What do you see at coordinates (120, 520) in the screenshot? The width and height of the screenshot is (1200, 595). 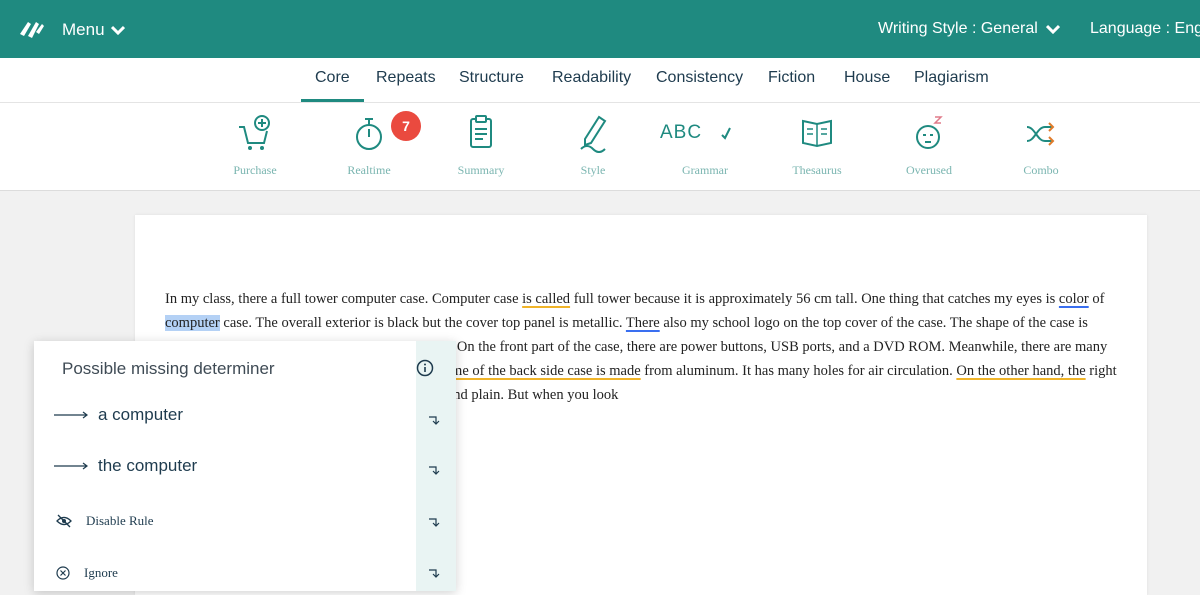 I see `action-label: Disable Rule` at bounding box center [120, 520].